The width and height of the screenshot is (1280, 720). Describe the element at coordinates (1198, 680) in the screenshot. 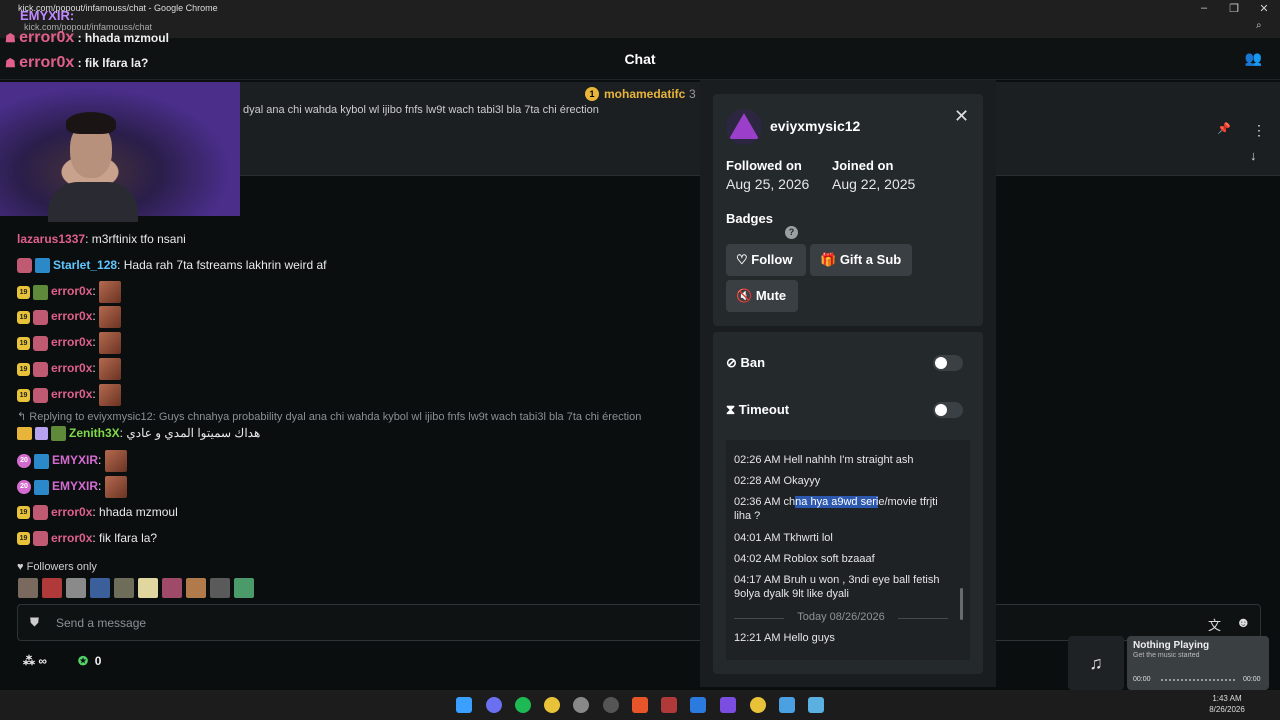

I see `music-progress` at that location.